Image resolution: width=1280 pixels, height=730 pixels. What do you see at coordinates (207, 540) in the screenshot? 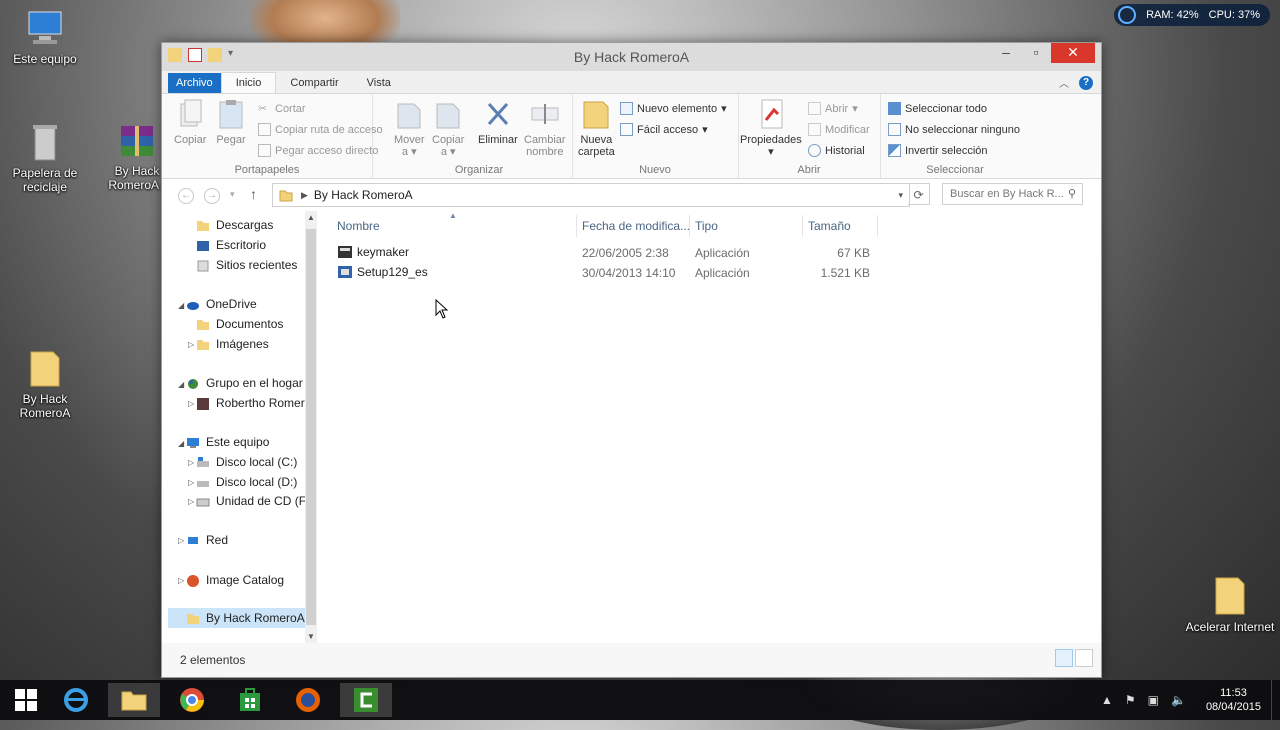
I see `nav-item-red: Red` at bounding box center [207, 540].